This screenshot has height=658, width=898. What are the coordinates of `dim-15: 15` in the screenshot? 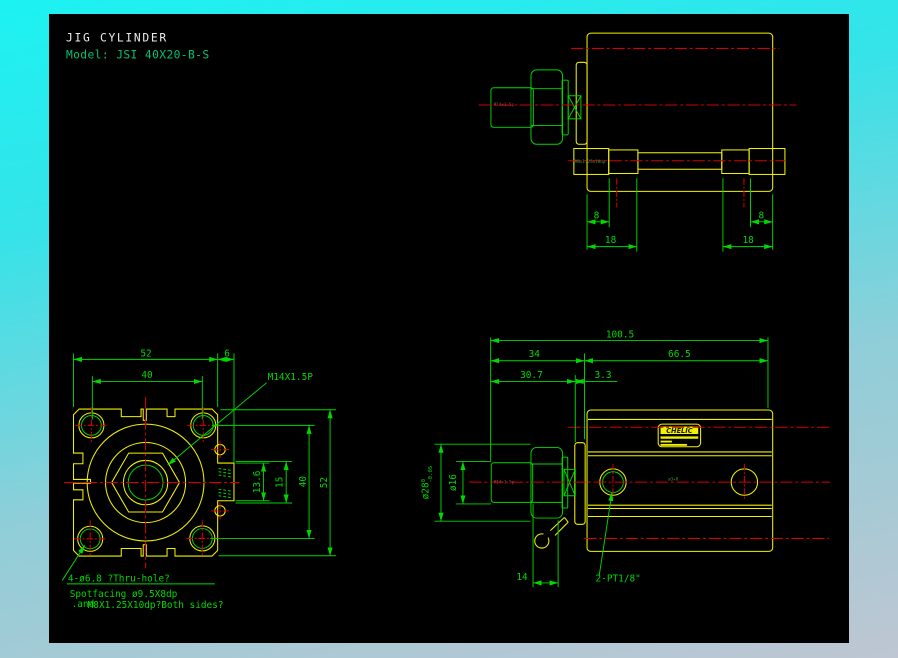 It's located at (280, 482).